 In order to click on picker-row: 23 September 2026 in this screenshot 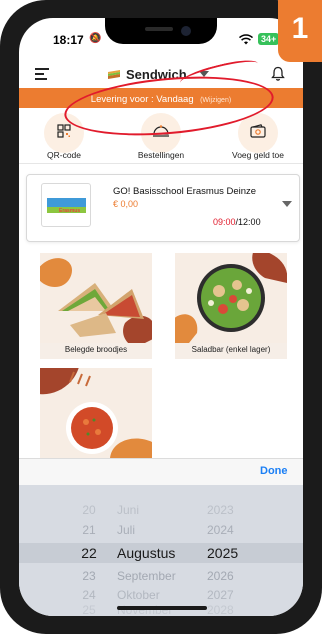, I will do `click(161, 576)`.